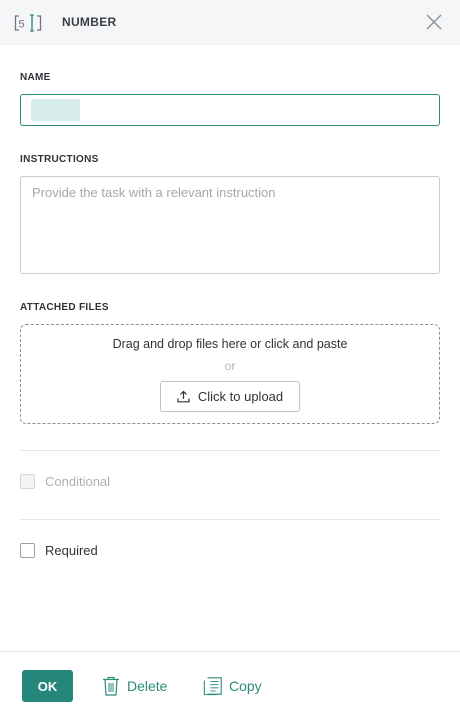  I want to click on delete-label: Delete, so click(147, 686).